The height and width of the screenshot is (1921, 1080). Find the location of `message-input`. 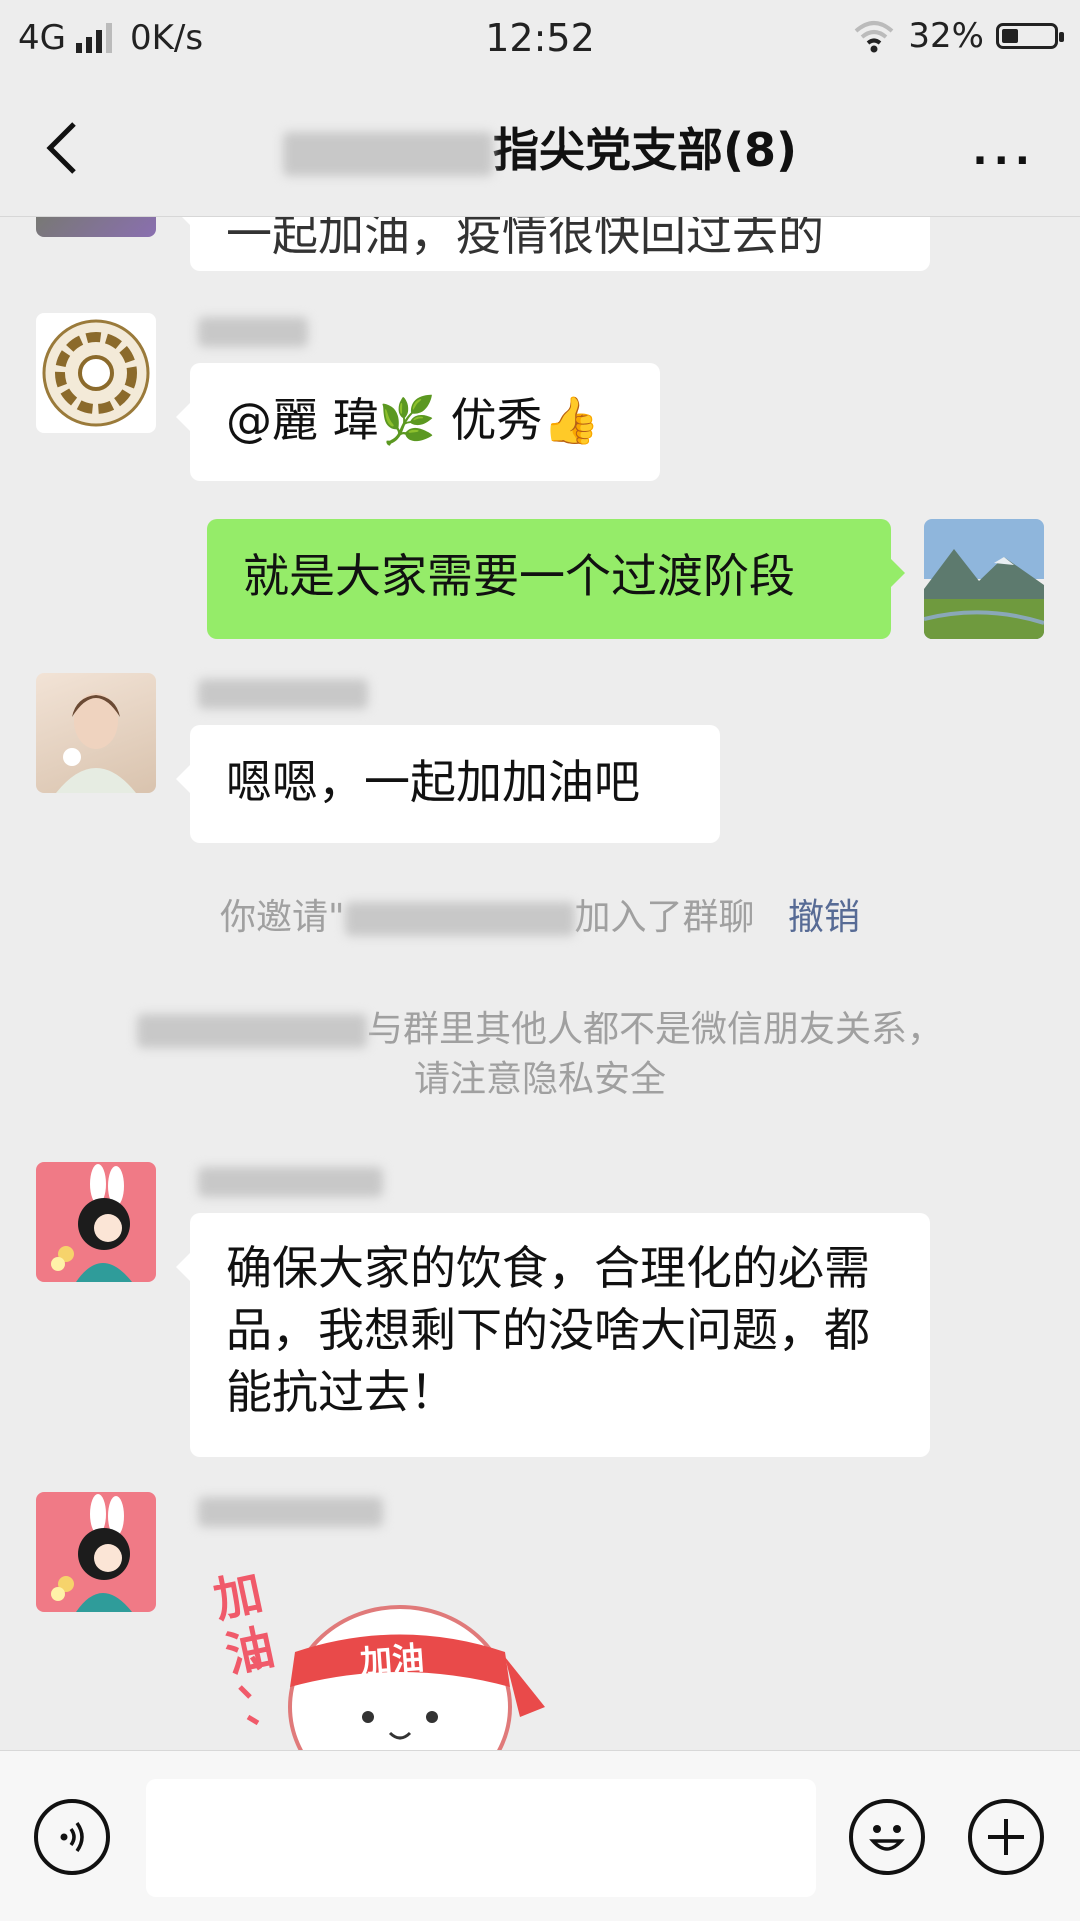

message-input is located at coordinates (481, 1838).